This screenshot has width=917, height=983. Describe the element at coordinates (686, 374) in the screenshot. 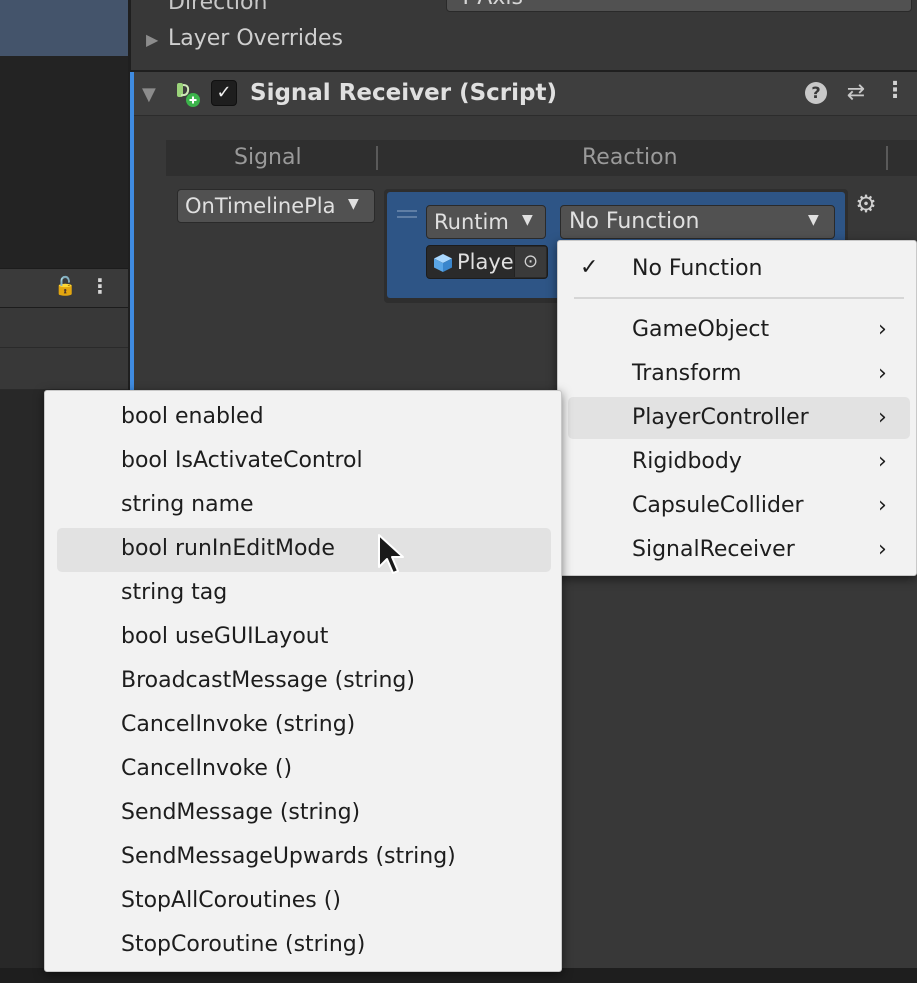

I see `menu-item-transform: Transform` at that location.